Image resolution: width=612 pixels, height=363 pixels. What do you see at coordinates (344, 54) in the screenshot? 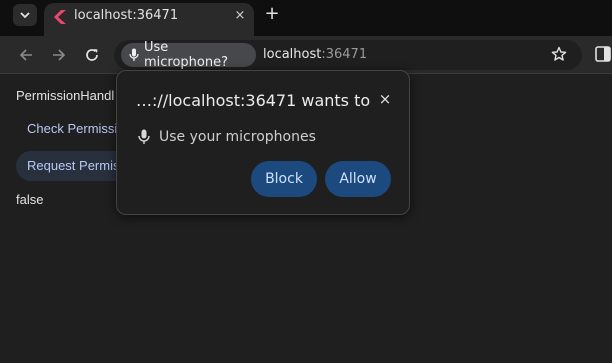
I see `url-port: :36471` at bounding box center [344, 54].